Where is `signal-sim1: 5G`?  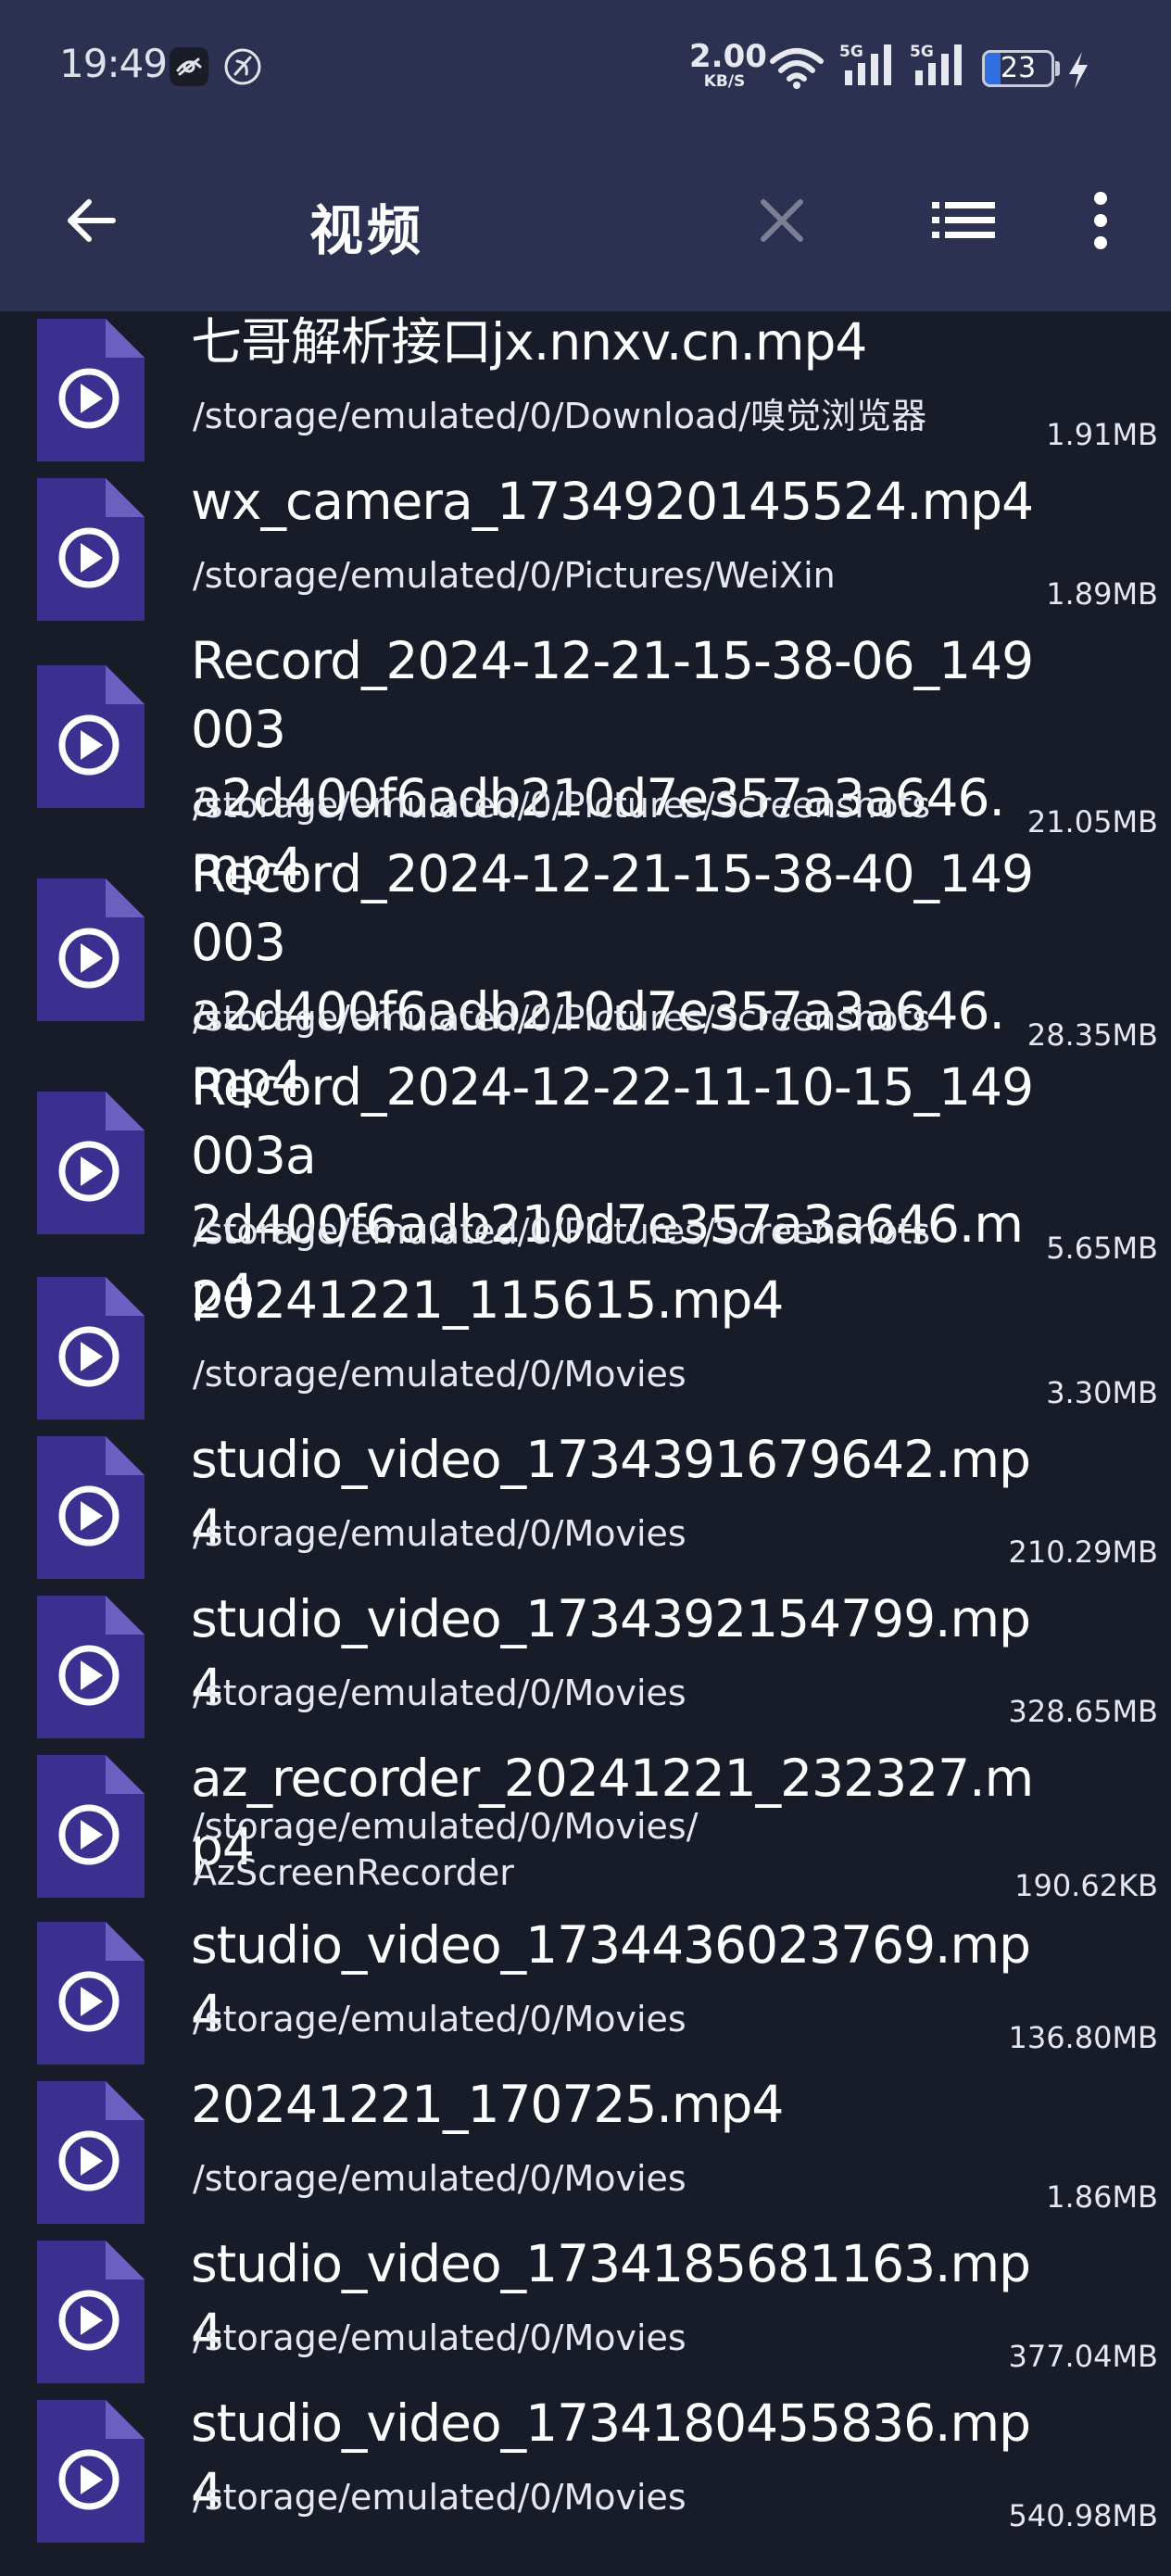
signal-sim1: 5G is located at coordinates (872, 65).